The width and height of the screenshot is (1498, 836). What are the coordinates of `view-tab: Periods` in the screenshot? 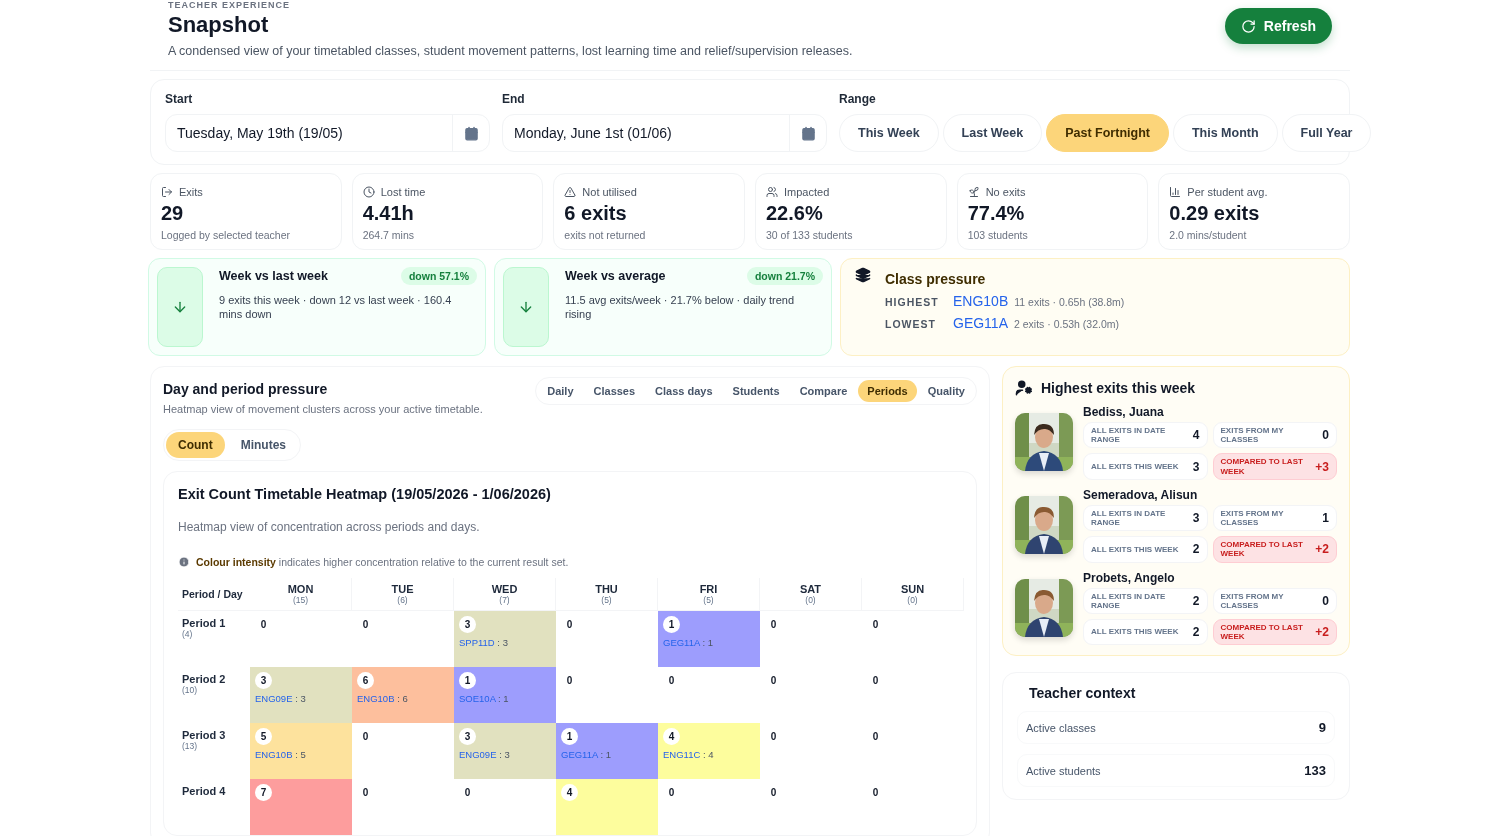 It's located at (887, 391).